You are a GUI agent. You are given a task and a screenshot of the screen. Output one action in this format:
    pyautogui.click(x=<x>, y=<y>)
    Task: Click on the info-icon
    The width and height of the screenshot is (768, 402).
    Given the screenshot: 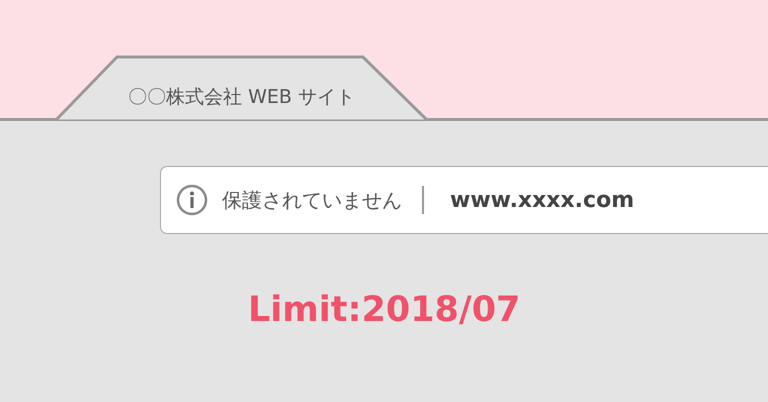 What is the action you would take?
    pyautogui.click(x=192, y=200)
    